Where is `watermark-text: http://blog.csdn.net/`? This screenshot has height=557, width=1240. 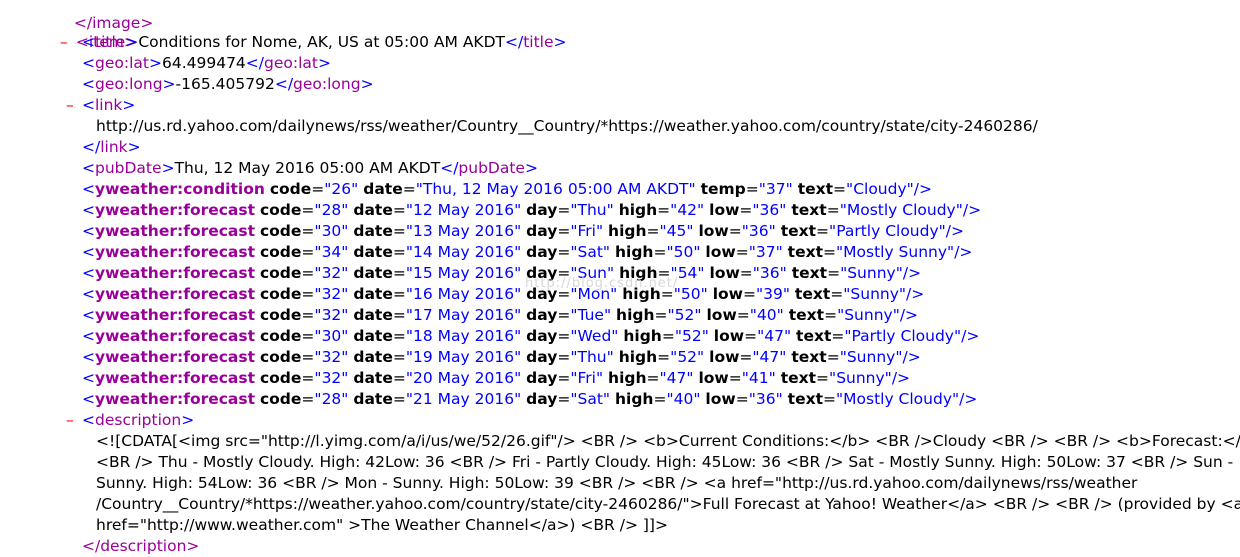 watermark-text: http://blog.csdn.net/ is located at coordinates (602, 283).